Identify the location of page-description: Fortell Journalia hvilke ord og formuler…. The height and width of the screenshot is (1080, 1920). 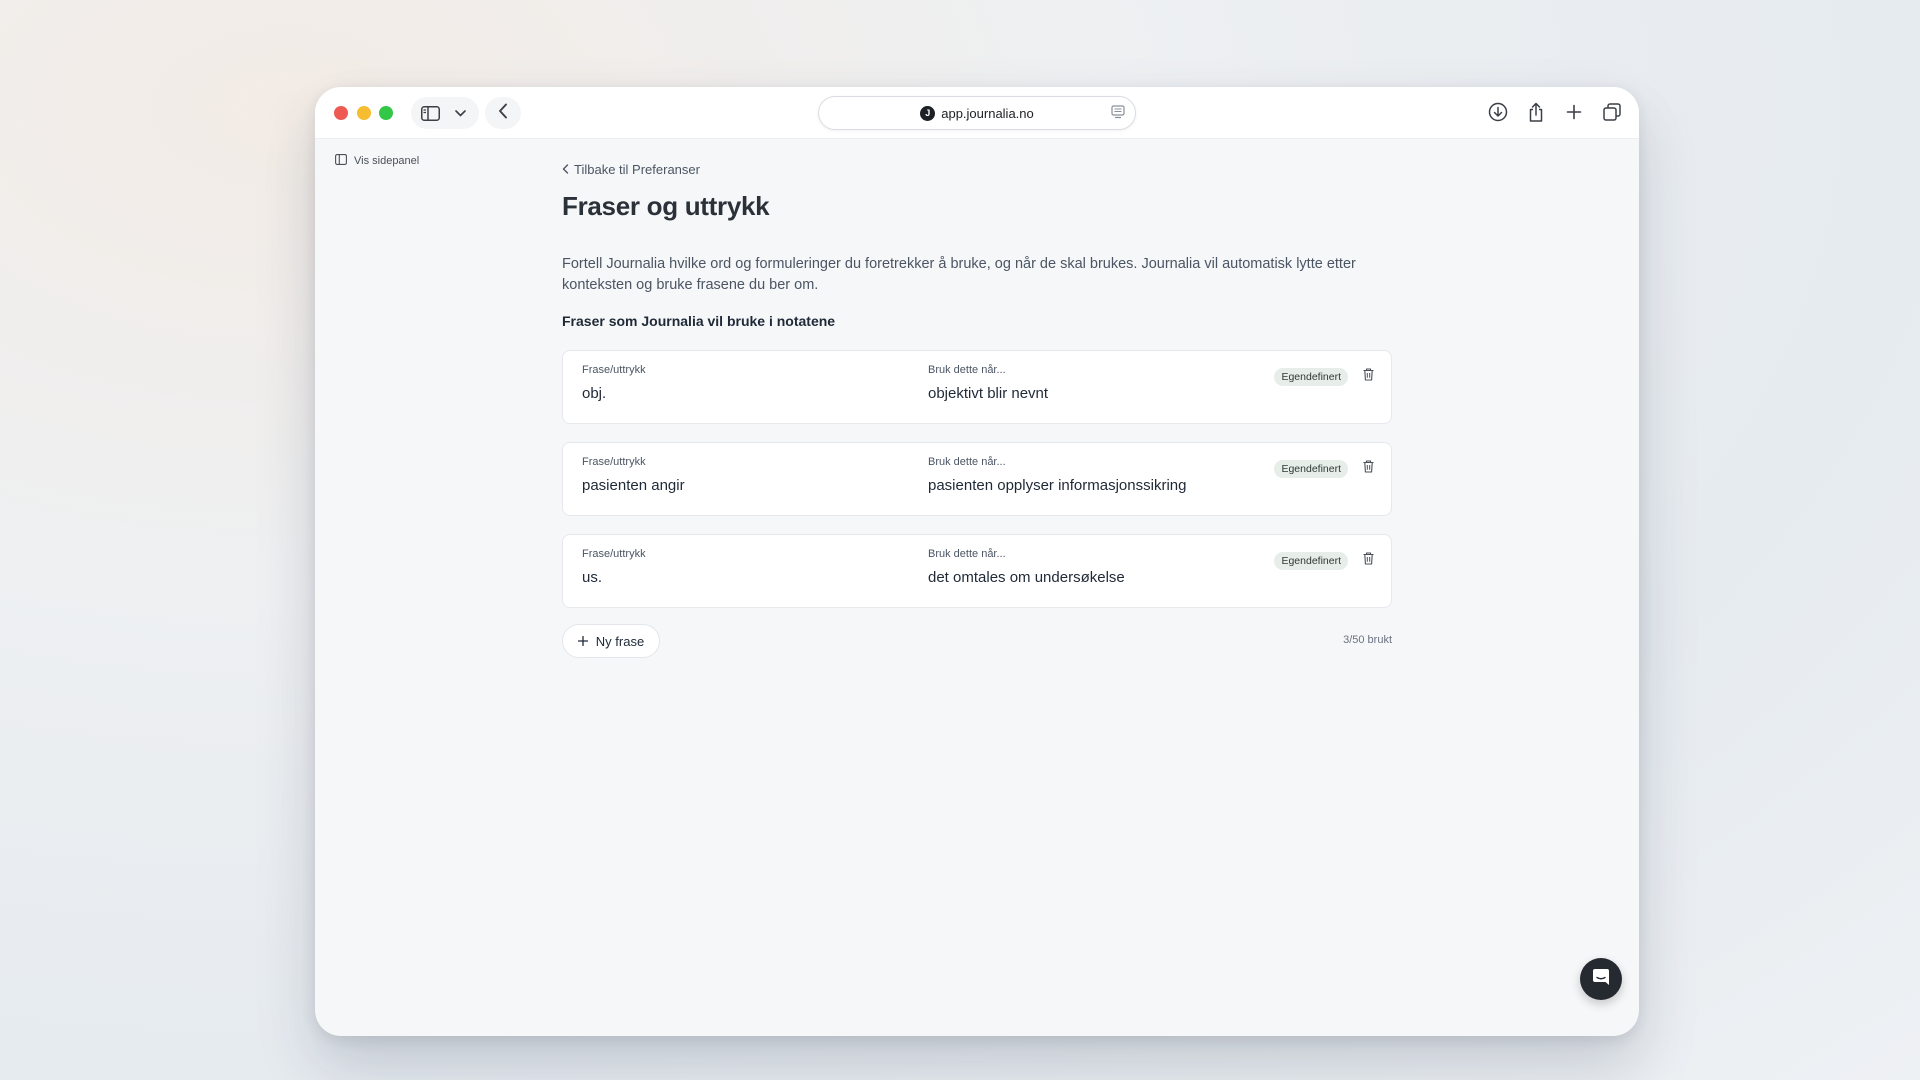
(959, 274).